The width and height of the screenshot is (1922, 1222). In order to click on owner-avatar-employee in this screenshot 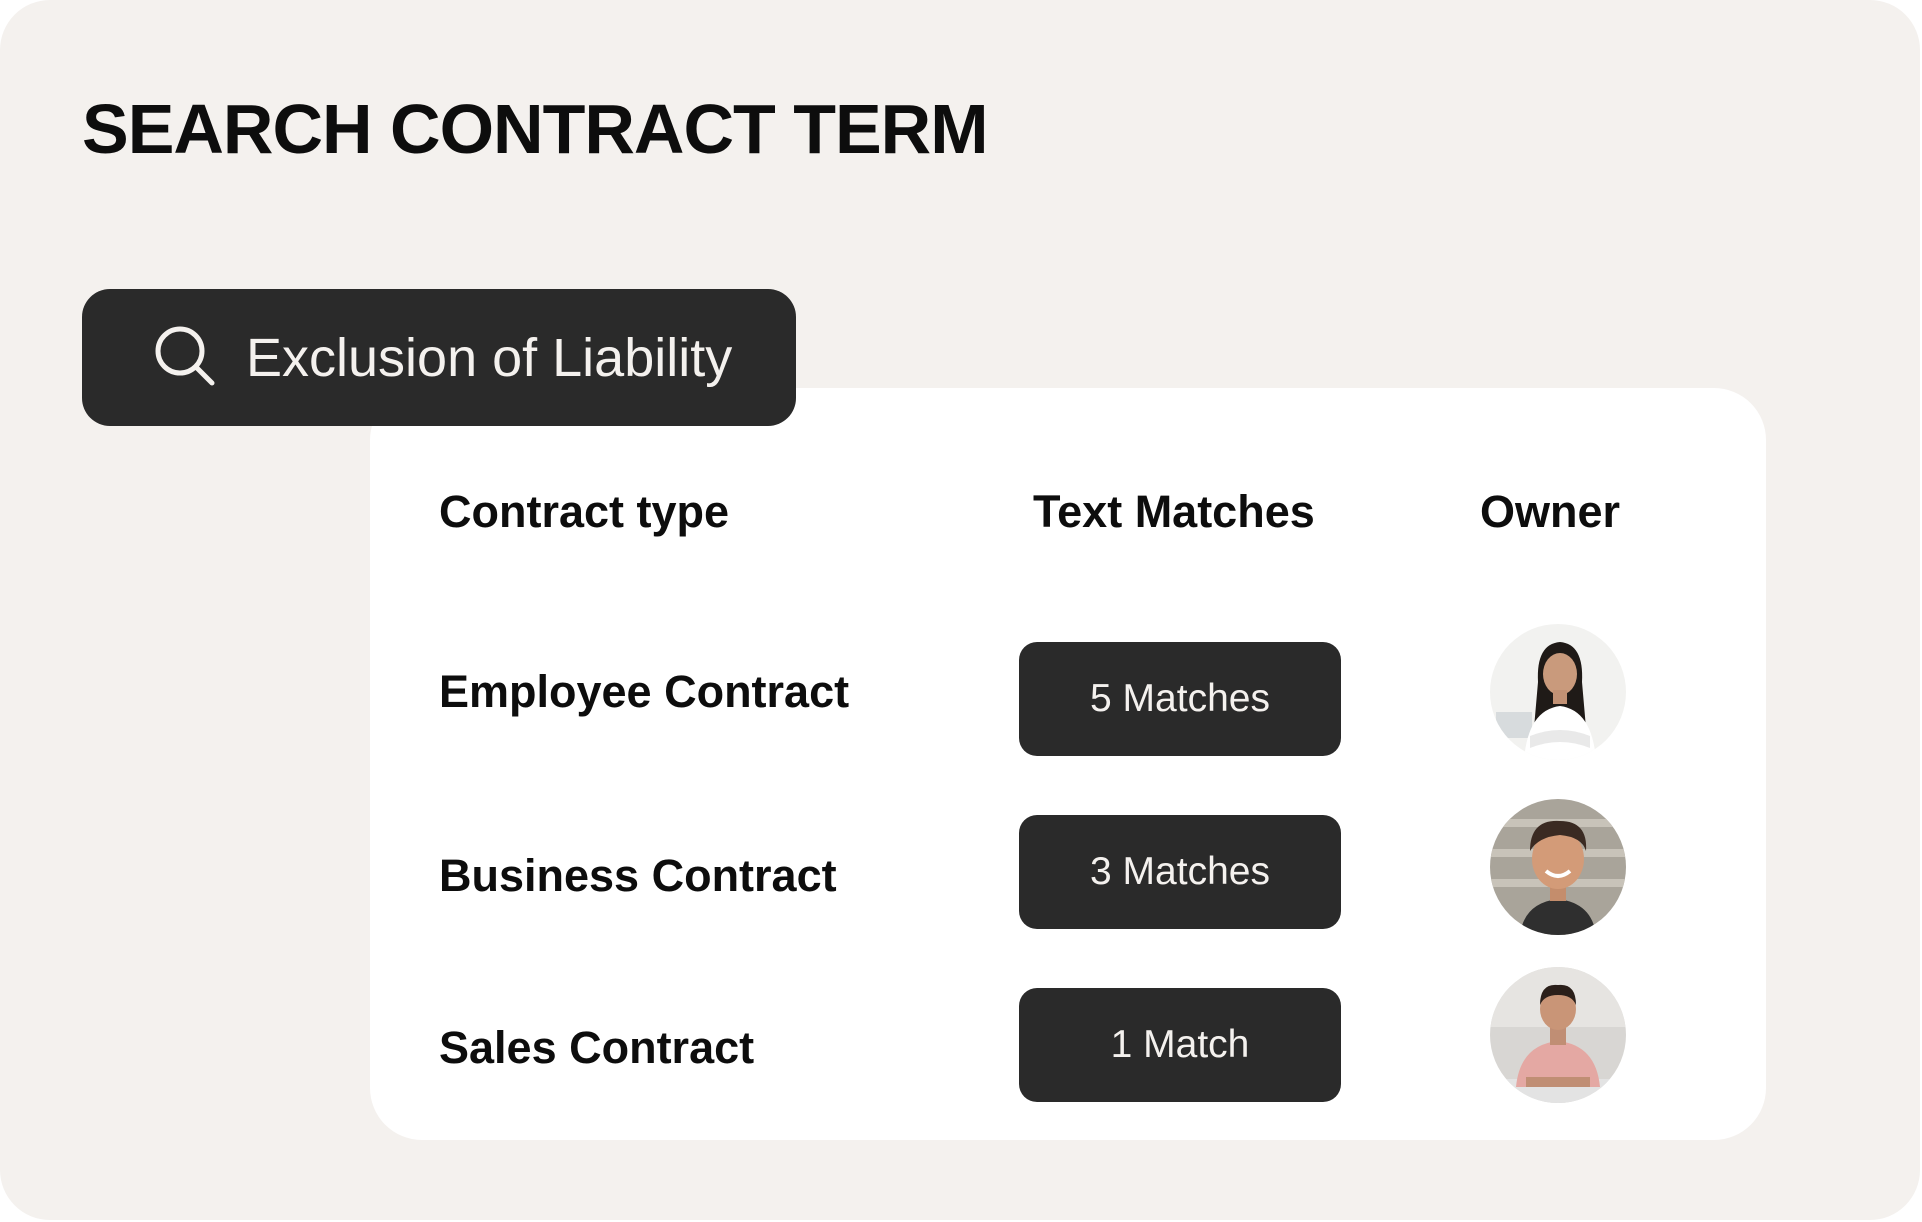, I will do `click(1558, 692)`.